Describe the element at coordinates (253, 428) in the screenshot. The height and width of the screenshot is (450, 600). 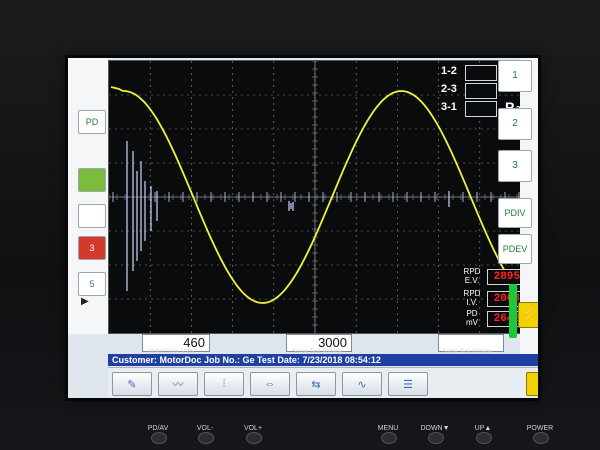
I see `hw-label-vol-plus: VOL+` at that location.